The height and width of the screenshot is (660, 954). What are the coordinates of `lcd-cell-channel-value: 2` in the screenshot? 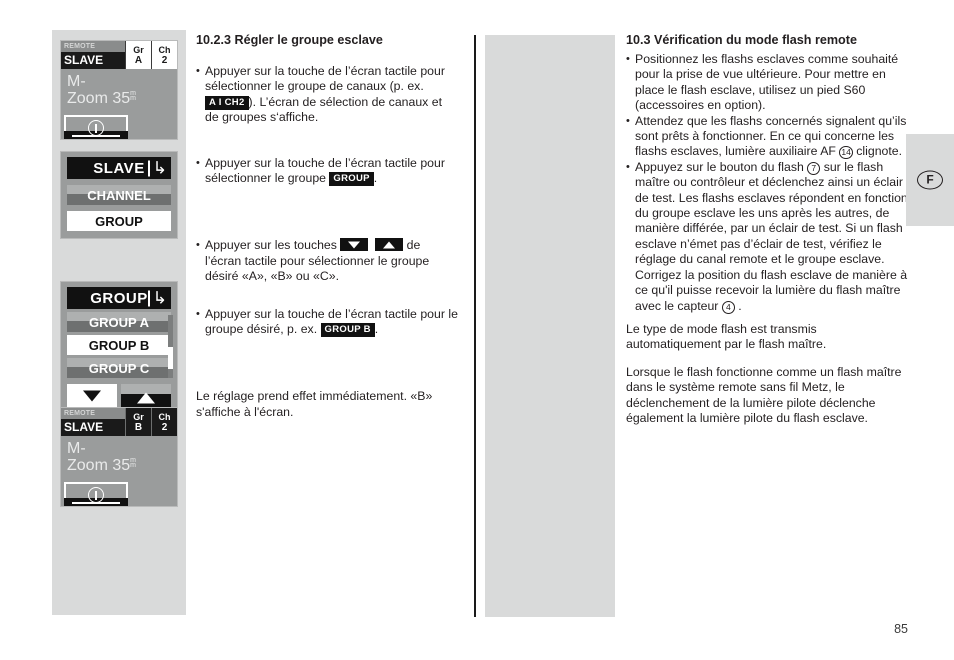 It's located at (164, 427).